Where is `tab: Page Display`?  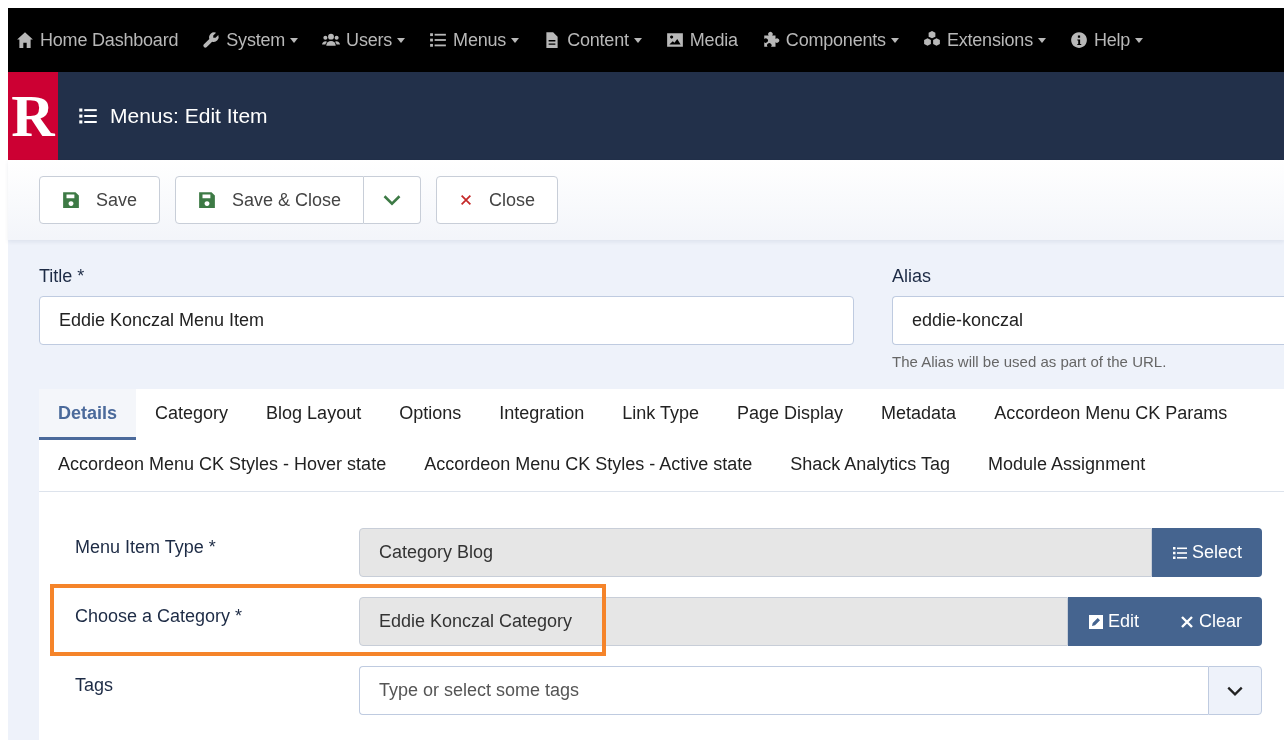
tab: Page Display is located at coordinates (790, 414).